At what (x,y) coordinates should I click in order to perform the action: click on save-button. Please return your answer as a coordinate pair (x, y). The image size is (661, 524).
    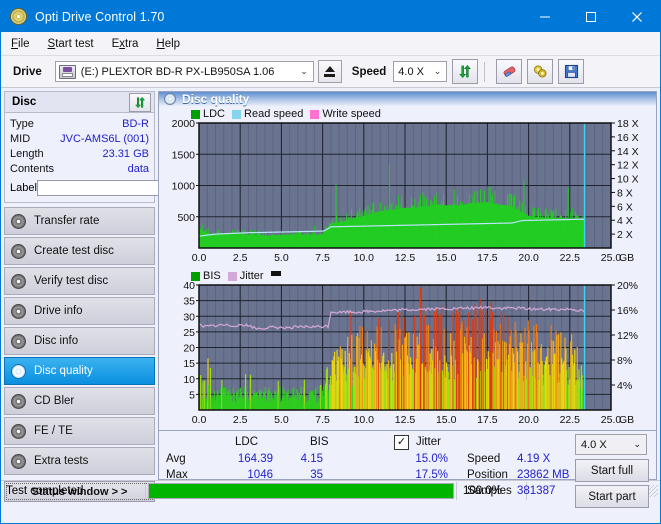
    Looking at the image, I should click on (571, 71).